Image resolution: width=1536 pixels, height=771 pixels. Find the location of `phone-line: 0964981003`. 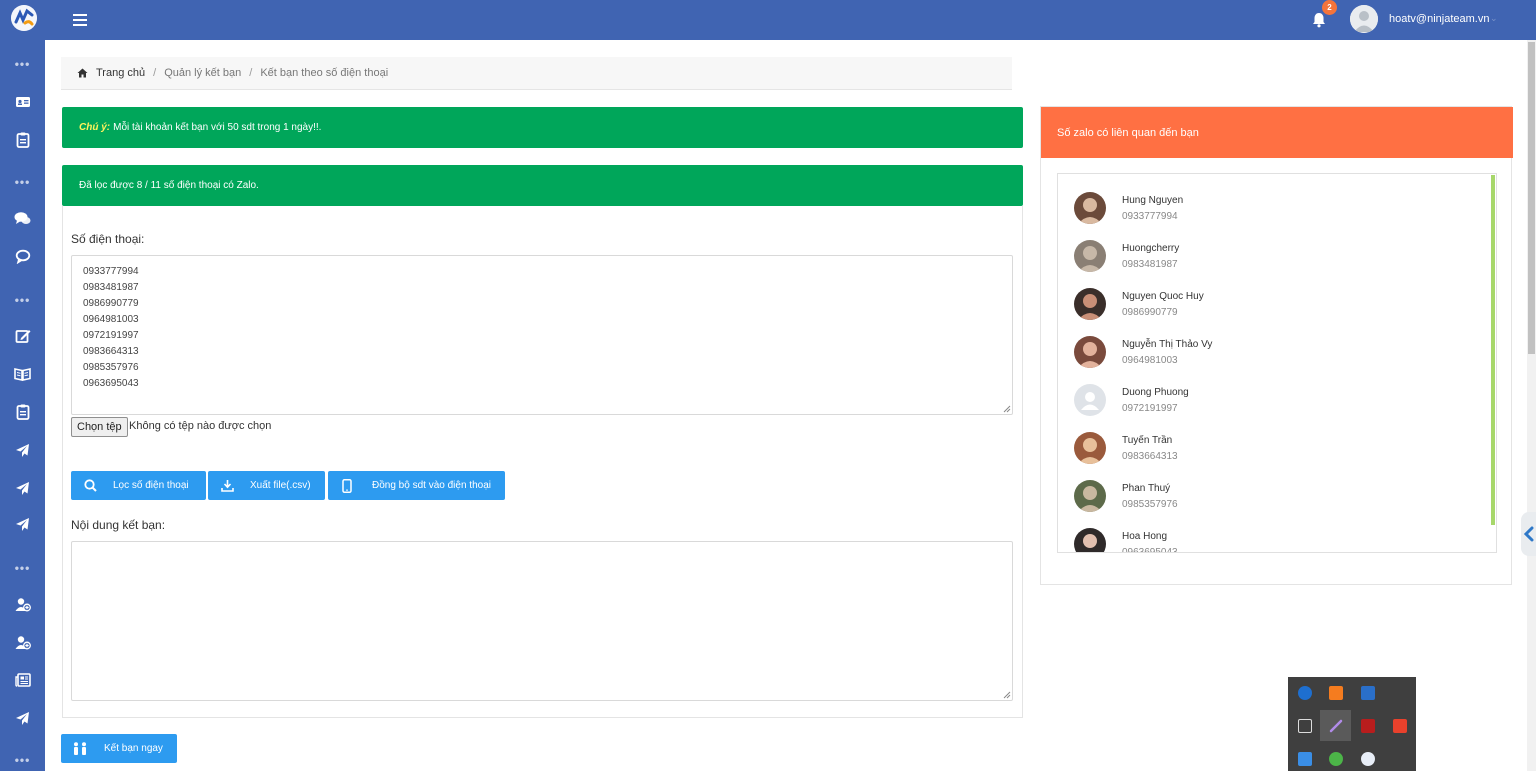

phone-line: 0964981003 is located at coordinates (111, 319).